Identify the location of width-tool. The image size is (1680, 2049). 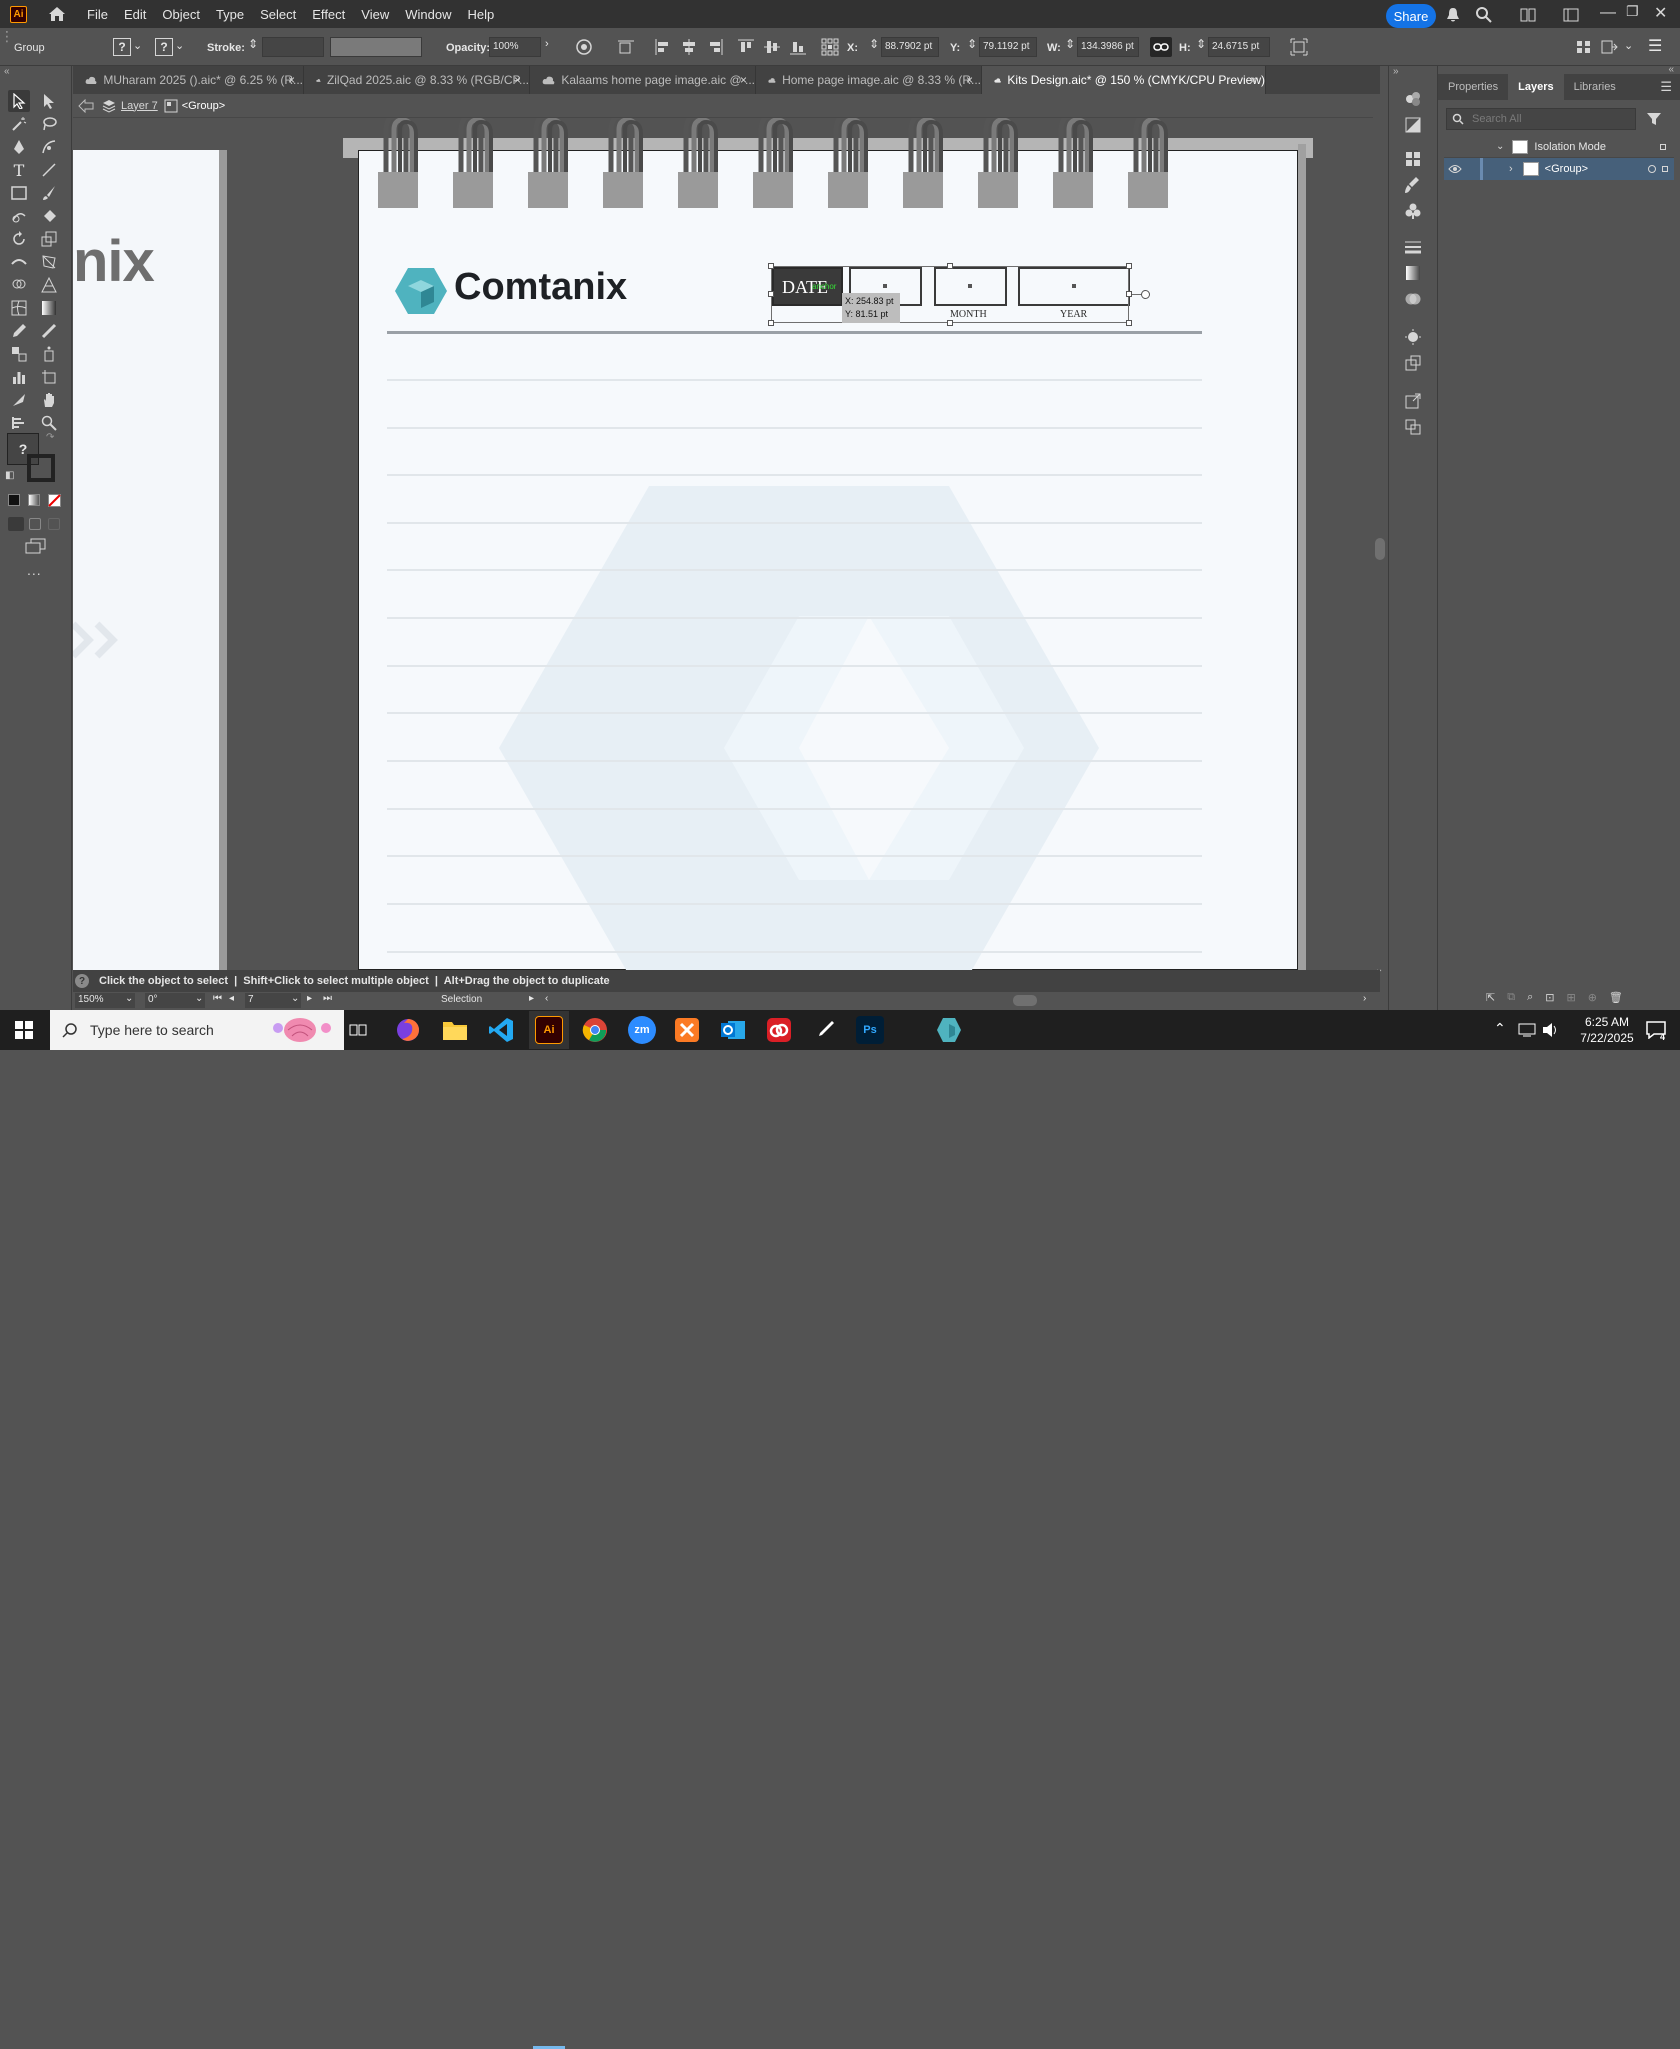
(19, 262).